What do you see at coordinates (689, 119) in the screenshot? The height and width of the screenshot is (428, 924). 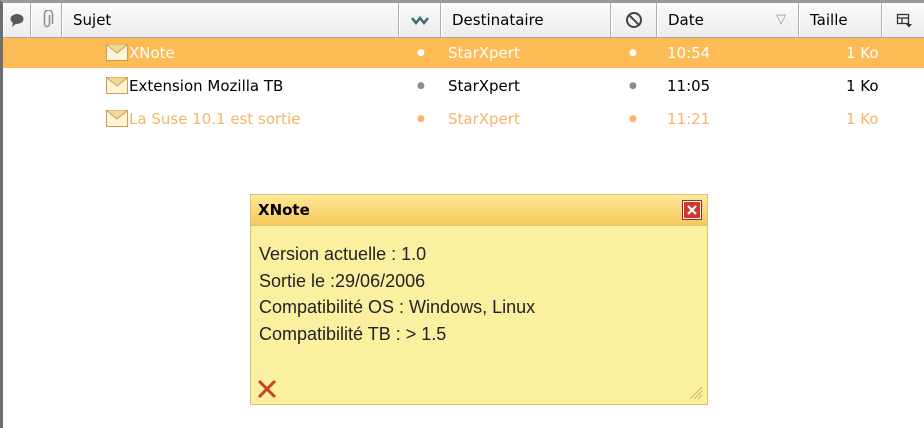 I see `message-date: 11:21` at bounding box center [689, 119].